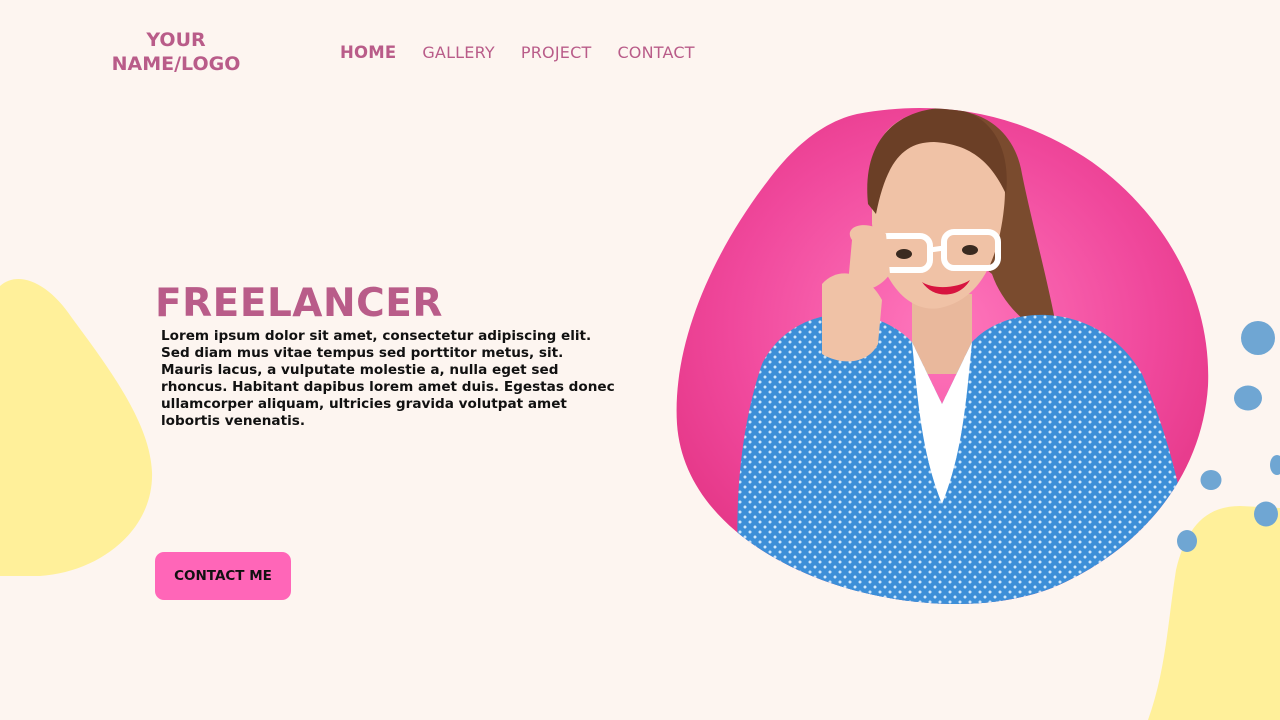  What do you see at coordinates (176, 52) in the screenshot?
I see `site-logo: YOUR NAME/LOGO` at bounding box center [176, 52].